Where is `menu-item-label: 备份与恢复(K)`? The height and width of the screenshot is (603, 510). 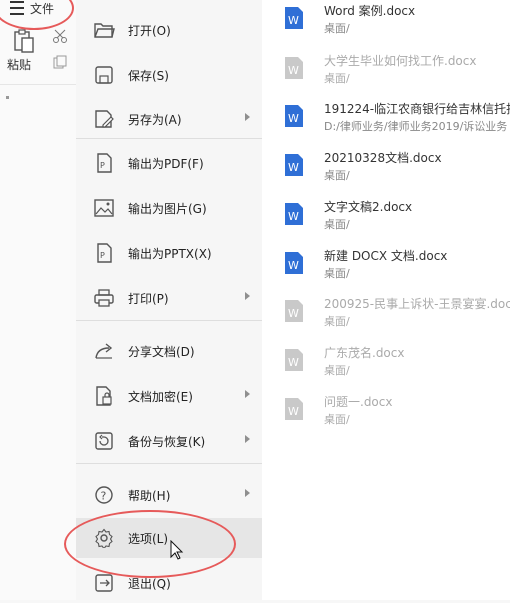 menu-item-label: 备份与恢复(K) is located at coordinates (167, 441).